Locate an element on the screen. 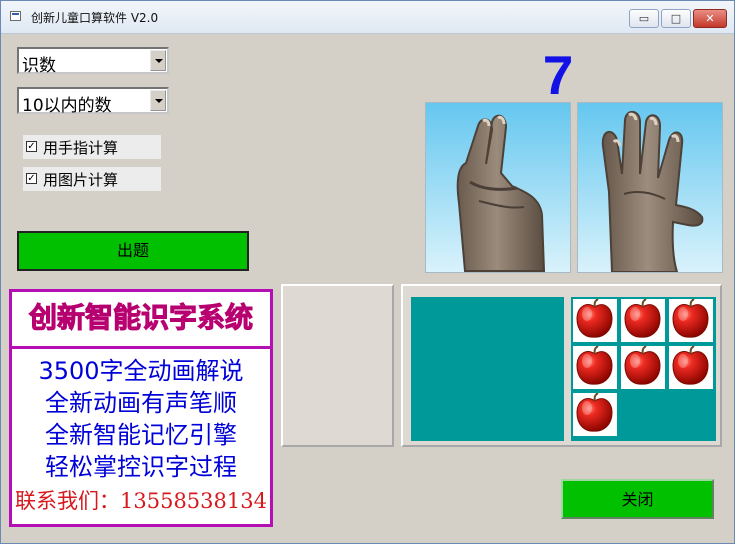 The height and width of the screenshot is (544, 735). finger-calc-label: 用手指计算 is located at coordinates (81, 148).